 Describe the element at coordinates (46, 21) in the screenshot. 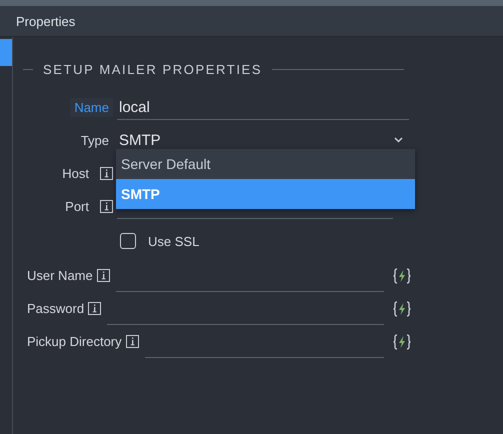

I see `panel-title: Properties` at that location.